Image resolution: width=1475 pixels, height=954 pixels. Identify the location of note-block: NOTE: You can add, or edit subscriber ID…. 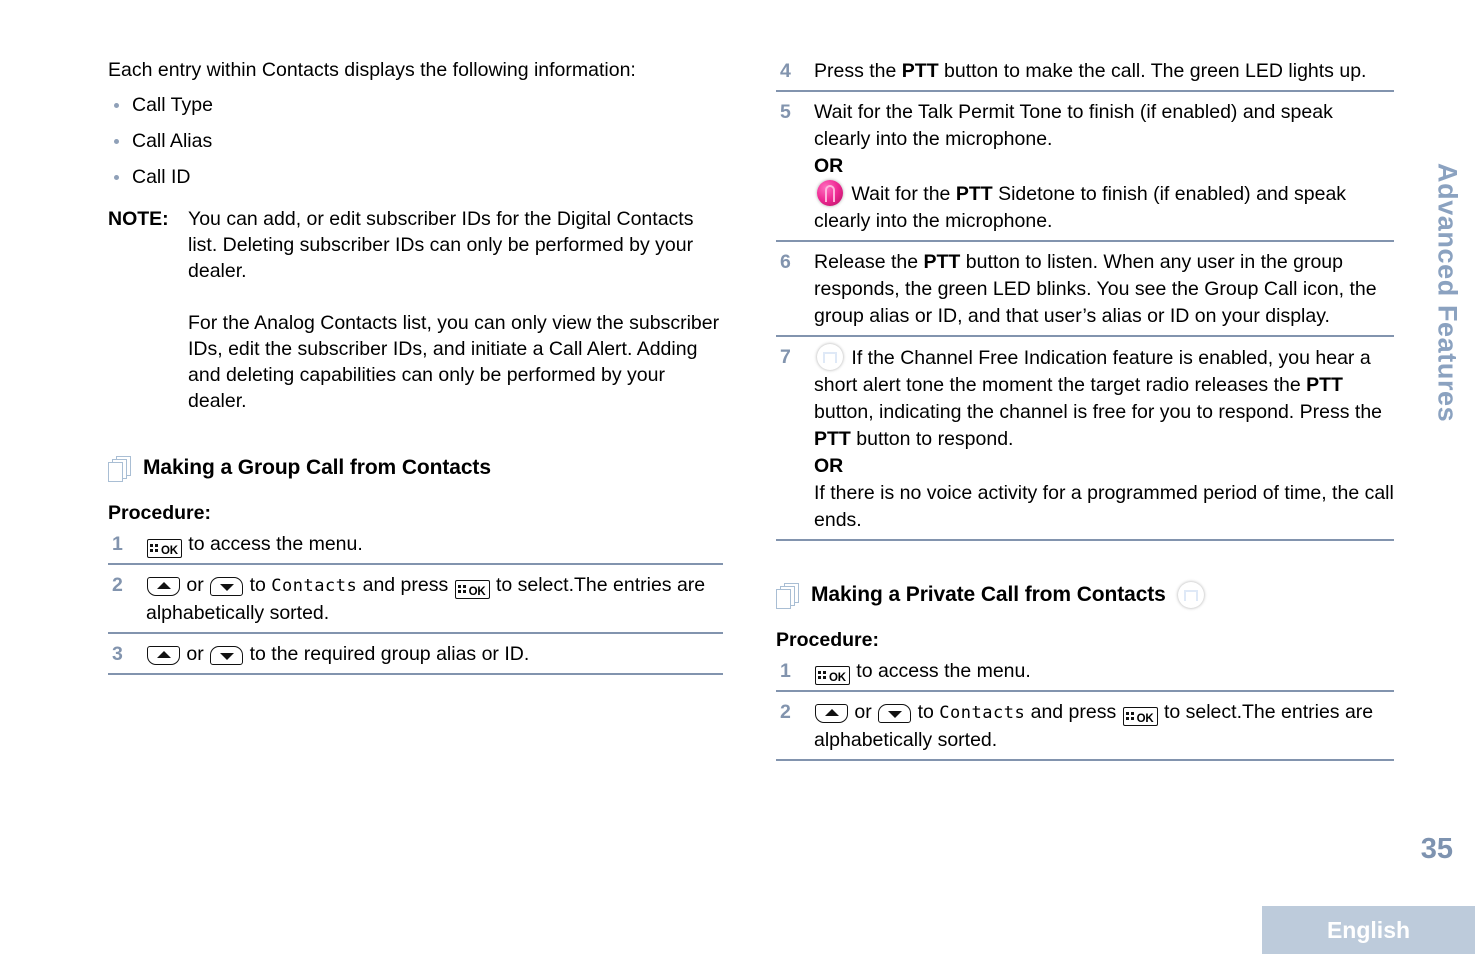
(415, 310).